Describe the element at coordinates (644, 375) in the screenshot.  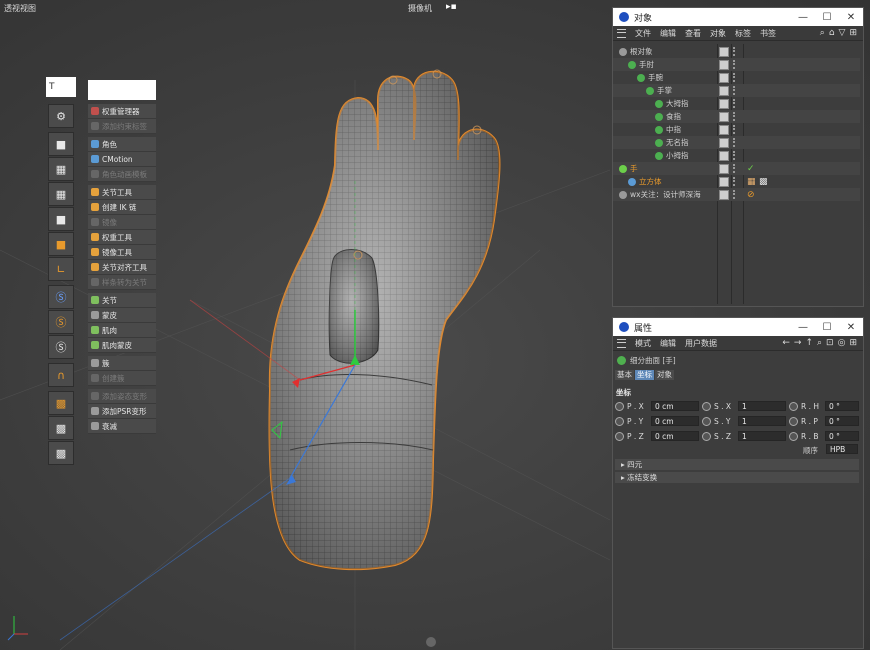
I see `tab-coord: 坐标` at that location.